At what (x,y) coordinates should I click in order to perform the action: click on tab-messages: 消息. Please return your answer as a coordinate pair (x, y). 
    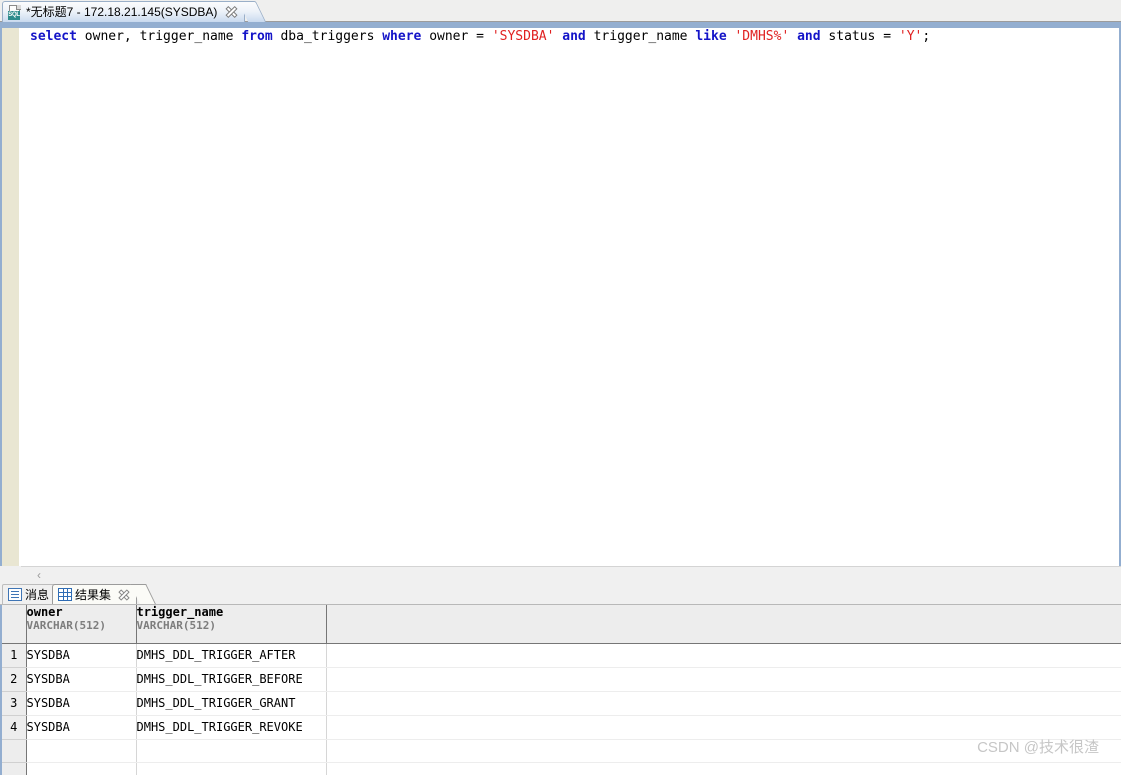
    Looking at the image, I should click on (29, 594).